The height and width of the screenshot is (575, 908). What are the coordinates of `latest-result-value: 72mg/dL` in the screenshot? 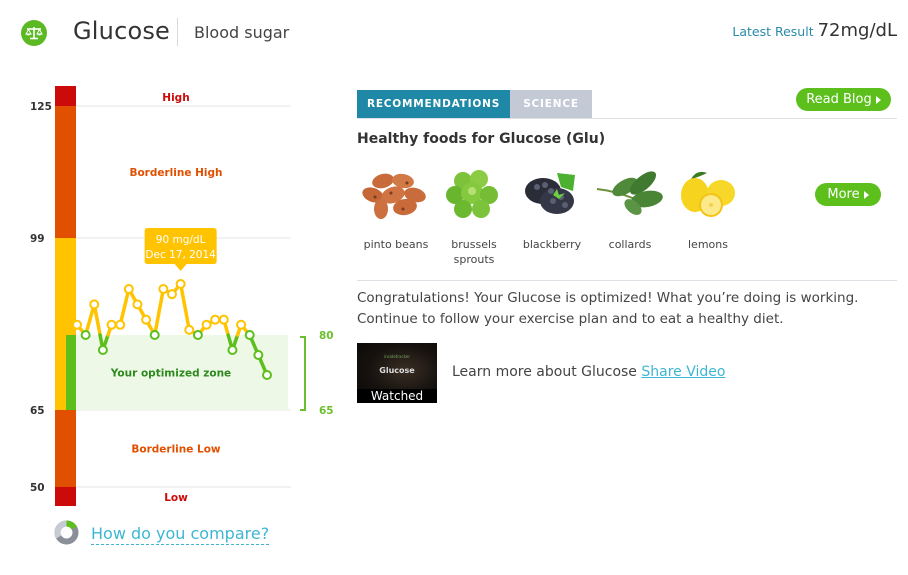 It's located at (857, 30).